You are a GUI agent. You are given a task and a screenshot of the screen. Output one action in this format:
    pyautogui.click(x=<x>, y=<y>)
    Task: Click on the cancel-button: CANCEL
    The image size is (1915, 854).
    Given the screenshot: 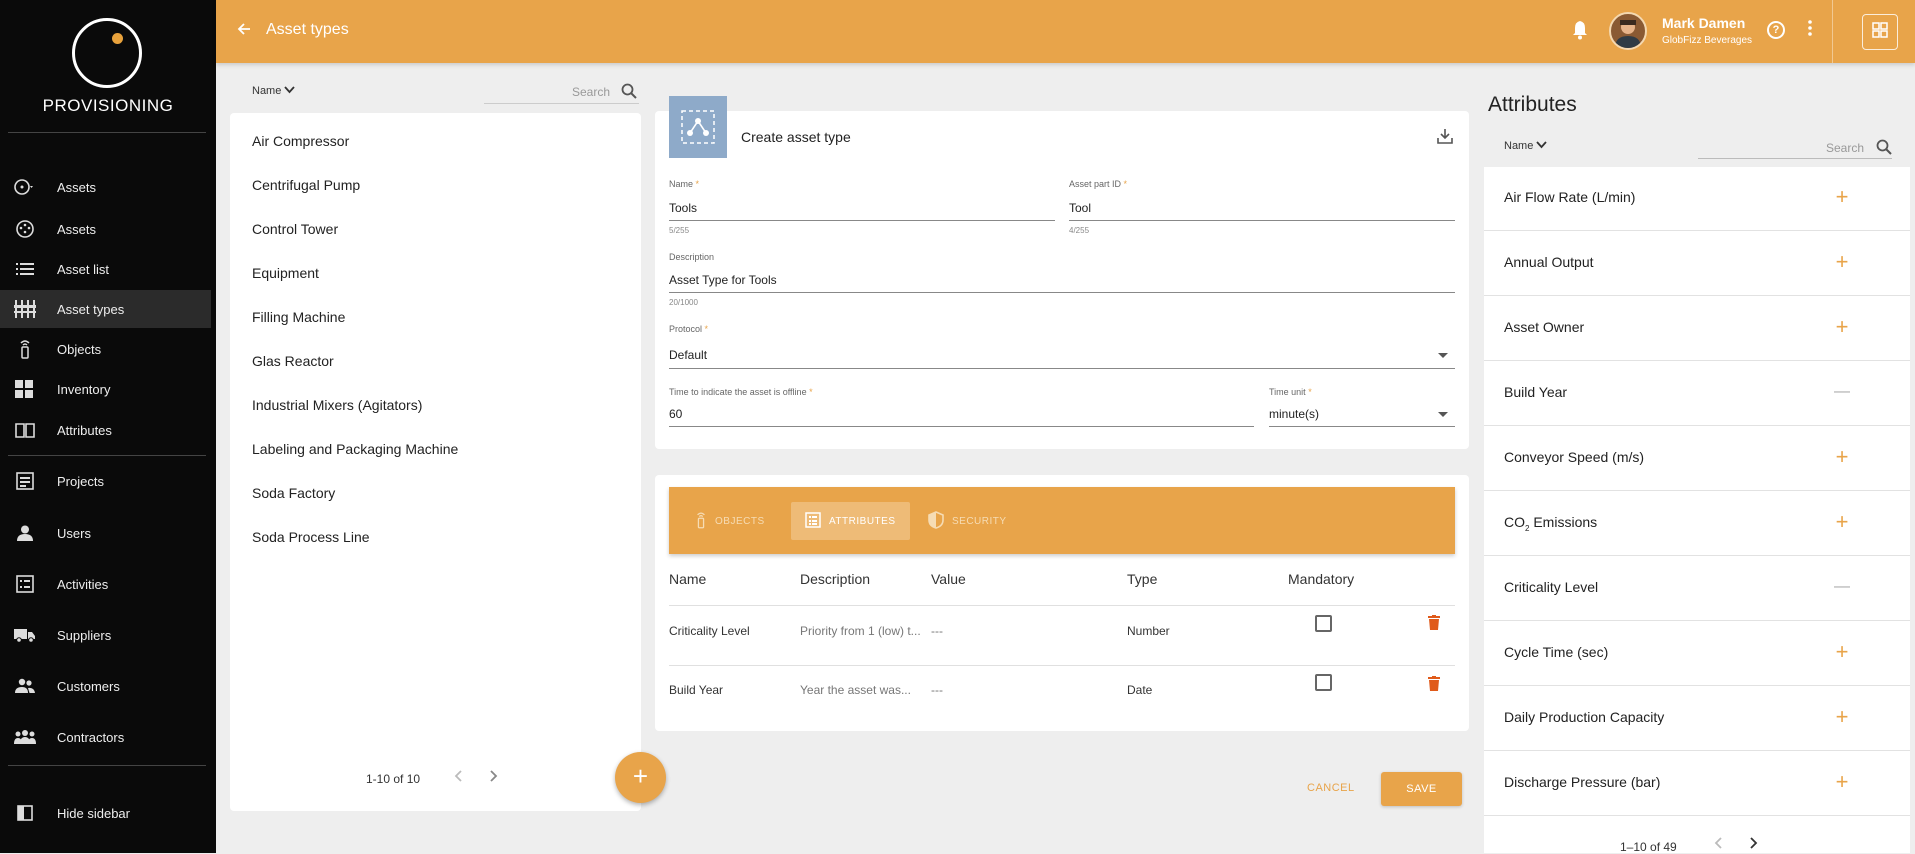 What is the action you would take?
    pyautogui.click(x=1331, y=788)
    